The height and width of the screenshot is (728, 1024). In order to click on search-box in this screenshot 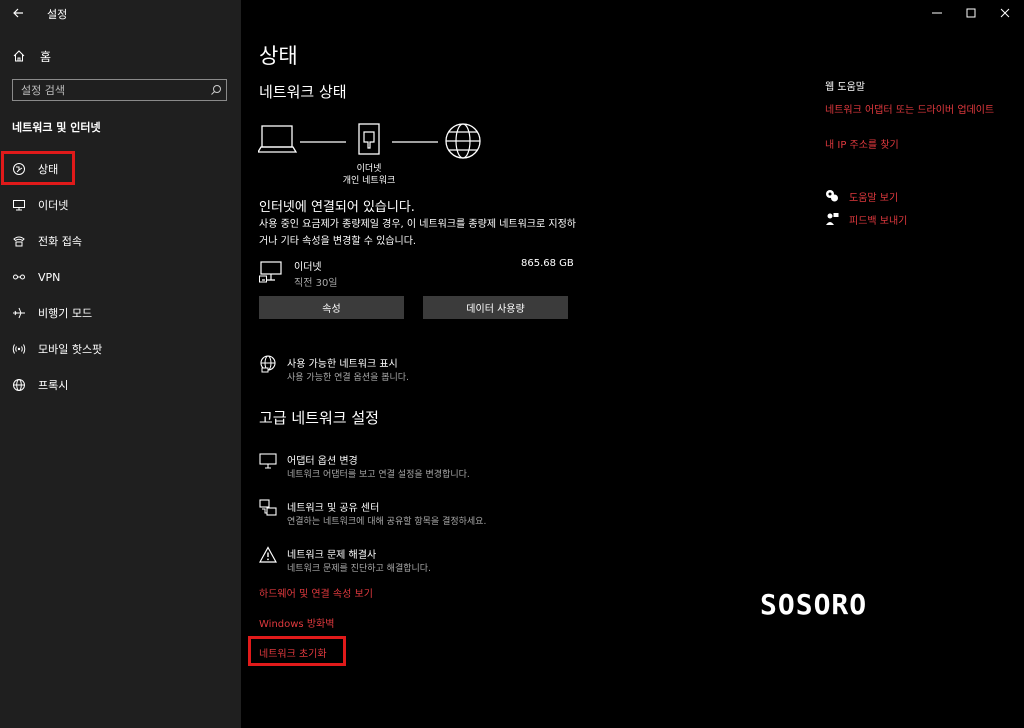, I will do `click(119, 90)`.